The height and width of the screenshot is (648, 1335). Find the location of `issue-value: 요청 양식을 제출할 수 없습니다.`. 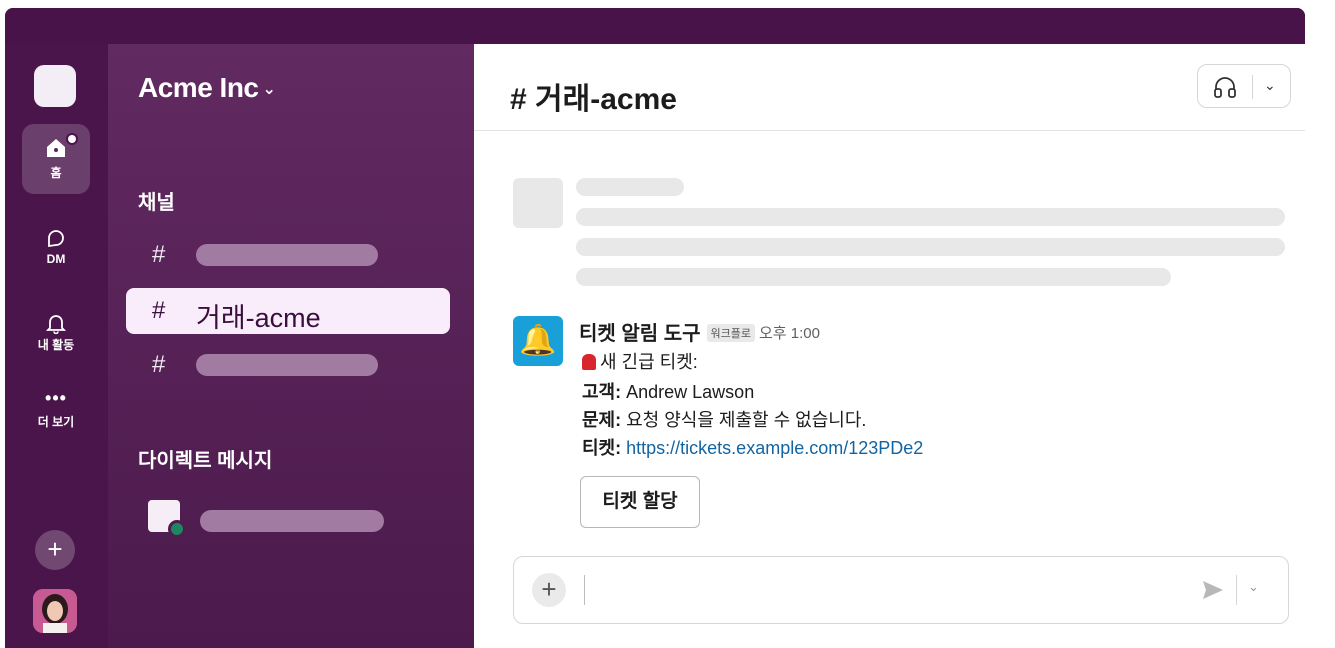

issue-value: 요청 양식을 제출할 수 없습니다. is located at coordinates (744, 420).